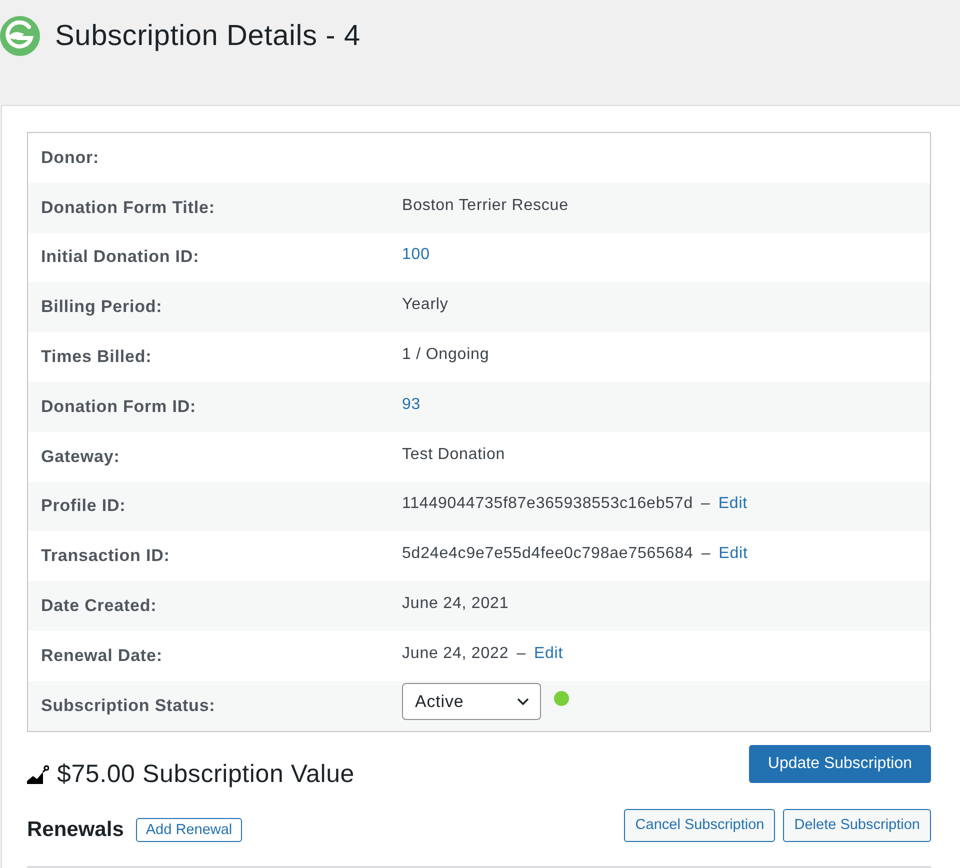  I want to click on subscription-action-button: Cancel Subscription, so click(700, 825).